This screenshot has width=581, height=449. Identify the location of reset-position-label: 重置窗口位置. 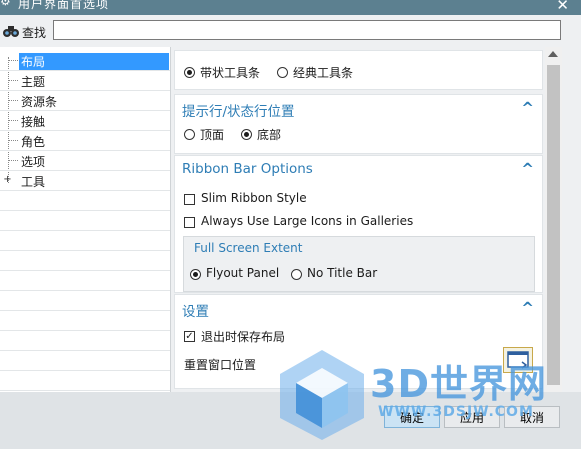
(220, 365).